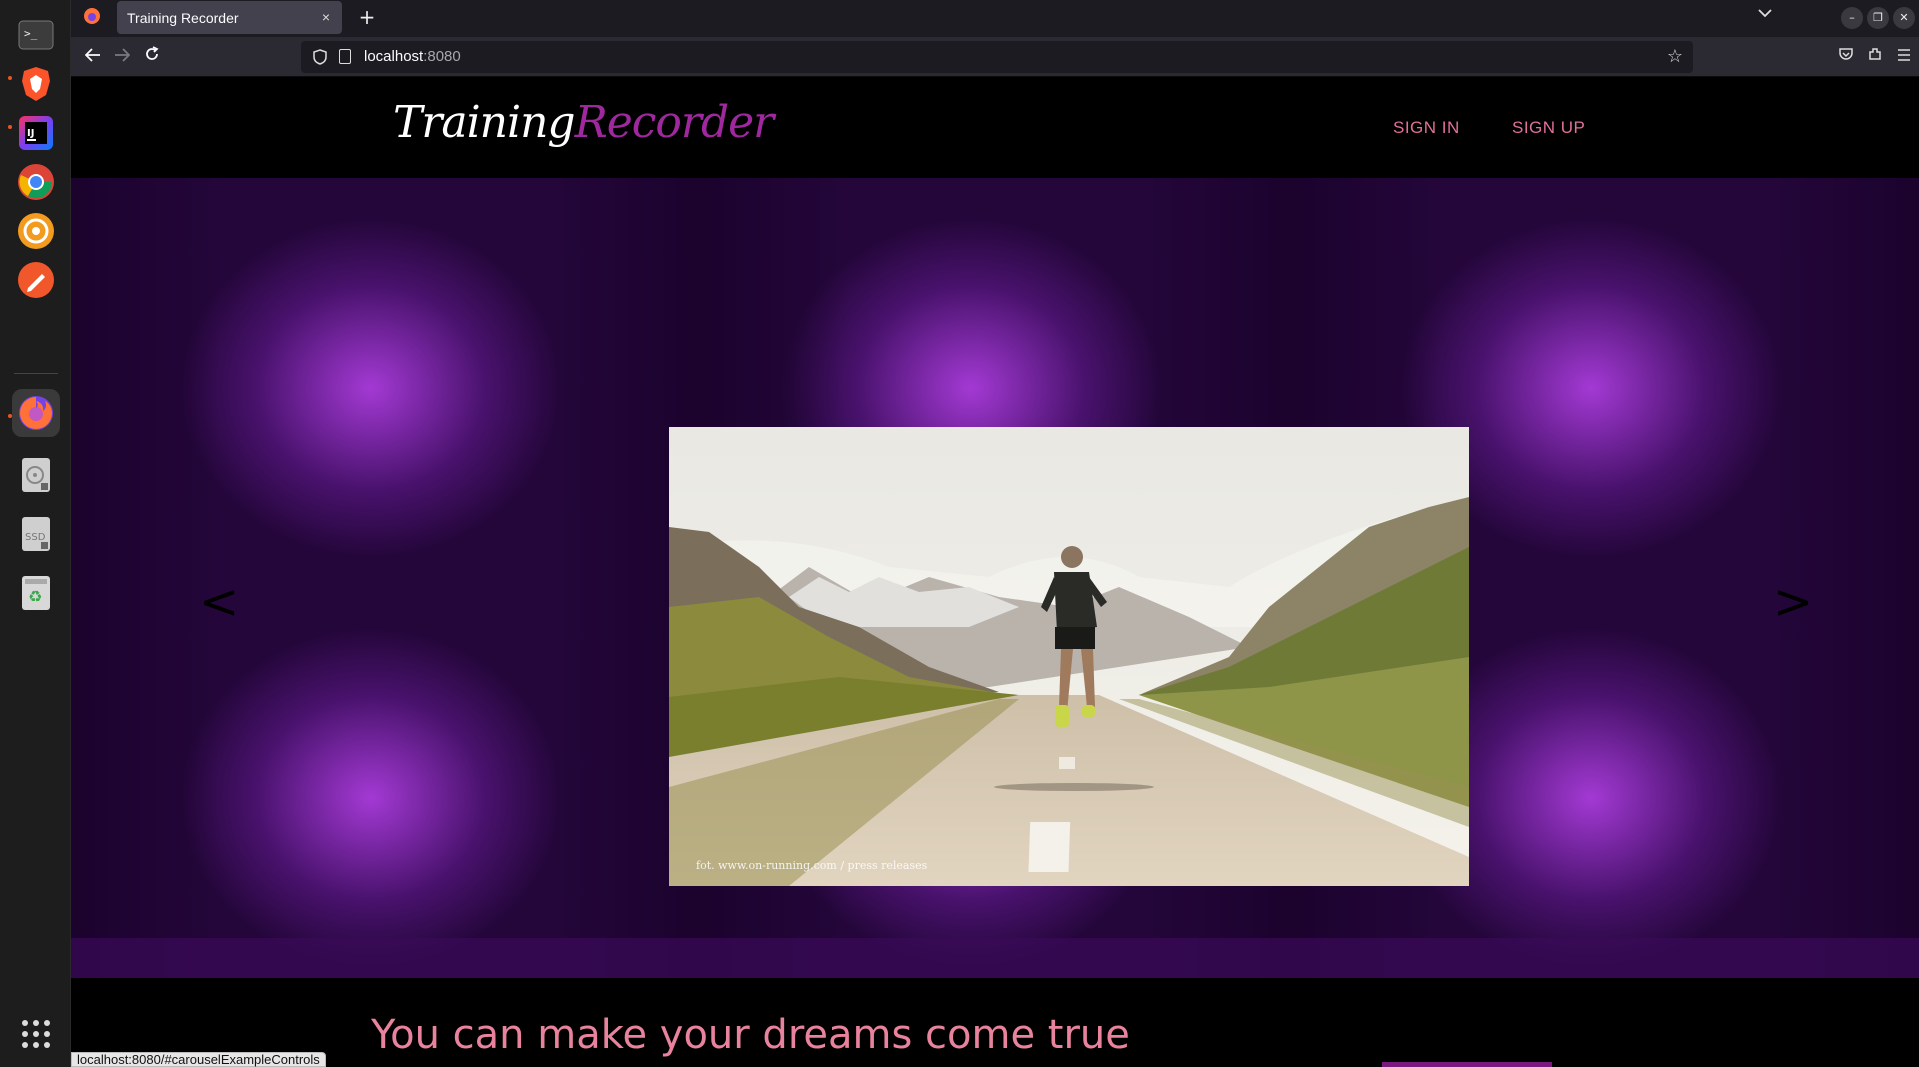 This screenshot has width=1919, height=1067. Describe the element at coordinates (1675, 56) in the screenshot. I see `bookmark-star-icon: ☆` at that location.